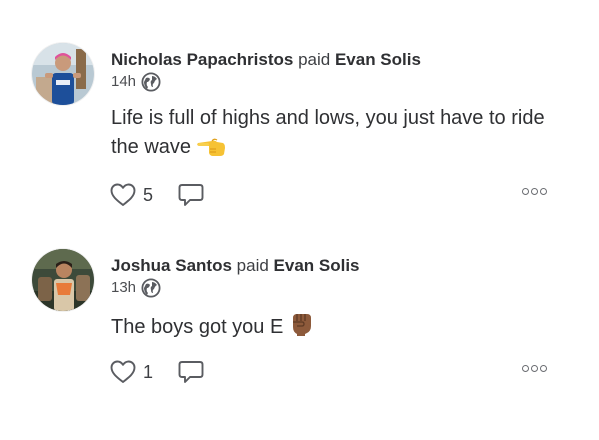 The width and height of the screenshot is (599, 440). I want to click on actor-name: Joshua Santos, so click(171, 265).